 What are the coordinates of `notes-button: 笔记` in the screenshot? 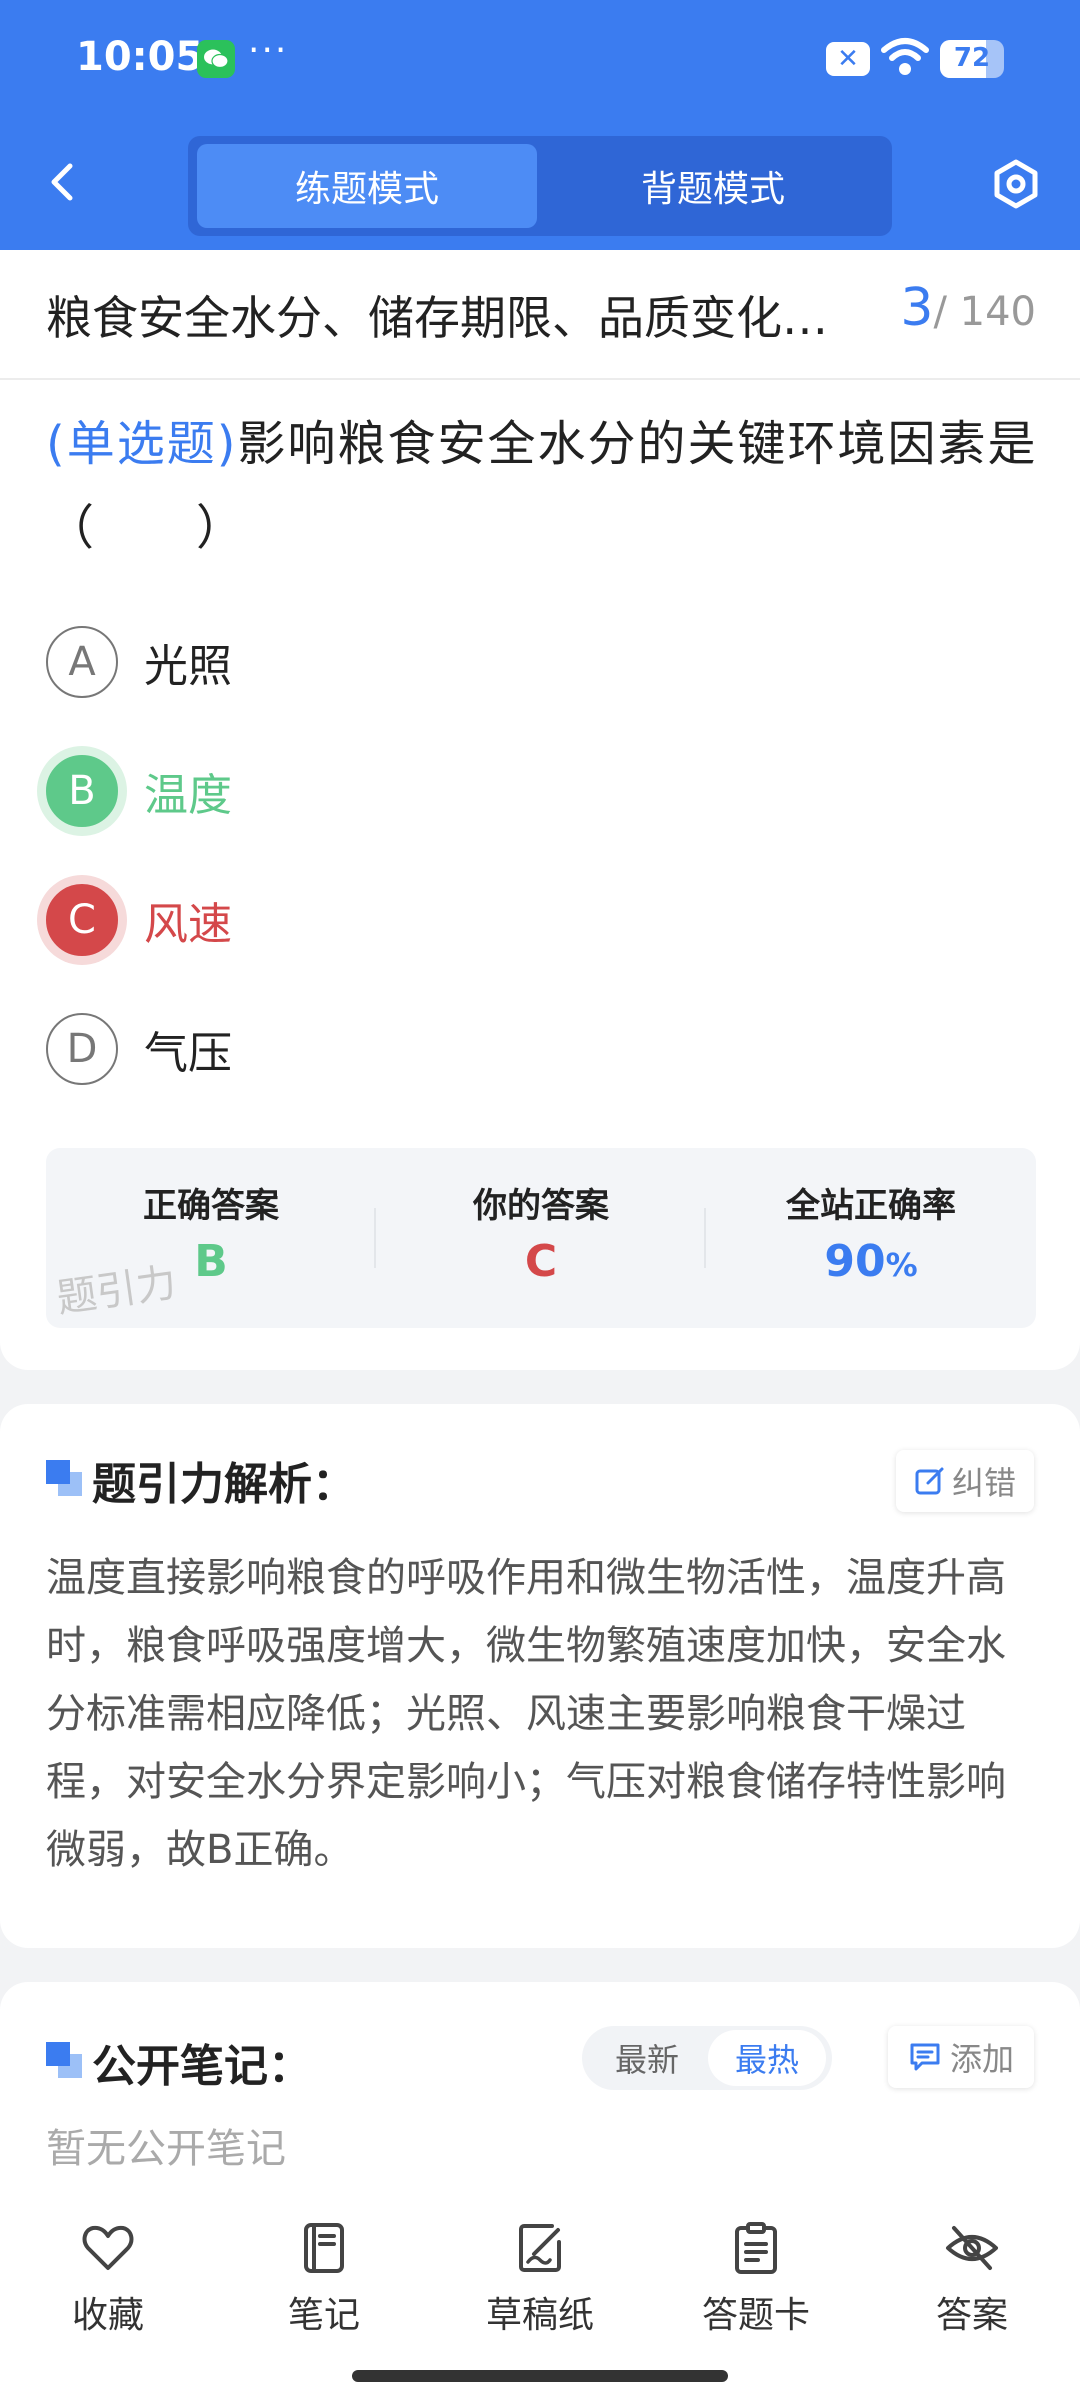 It's located at (324, 2279).